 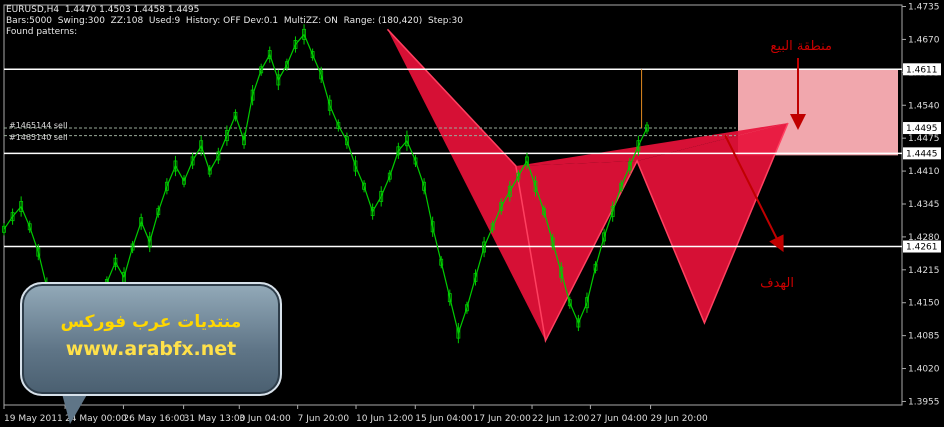 I want to click on x-tick-label: 29 Jun 20:00, so click(x=679, y=419).